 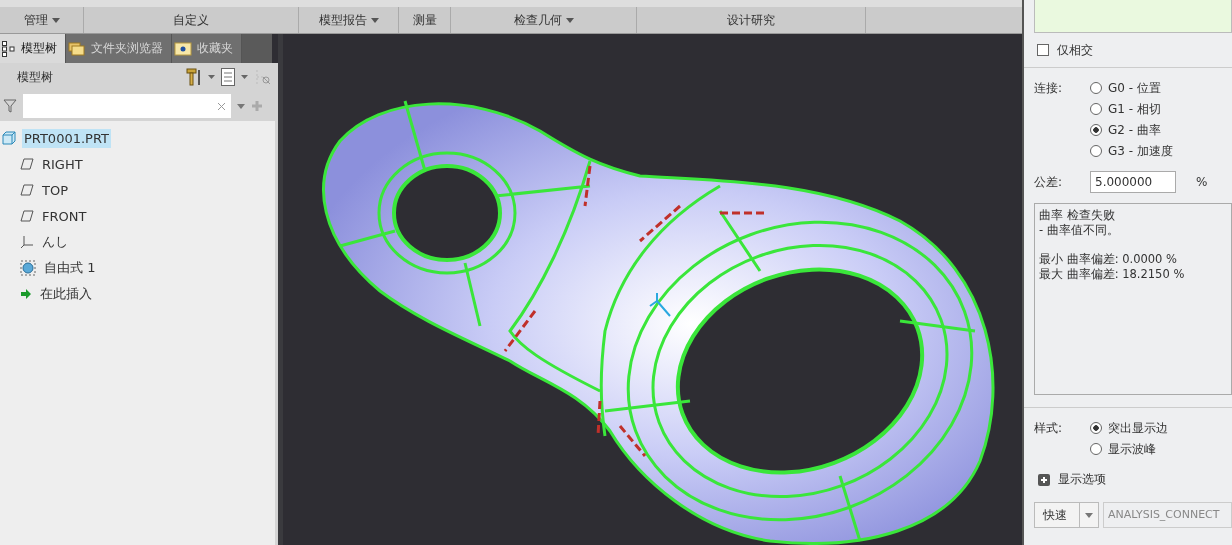 I want to click on ribbon-group-button: 设计研究, so click(x=751, y=20).